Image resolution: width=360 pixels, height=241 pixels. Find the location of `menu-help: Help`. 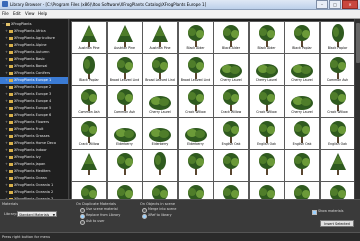

menu-help: Help is located at coordinates (42, 13).